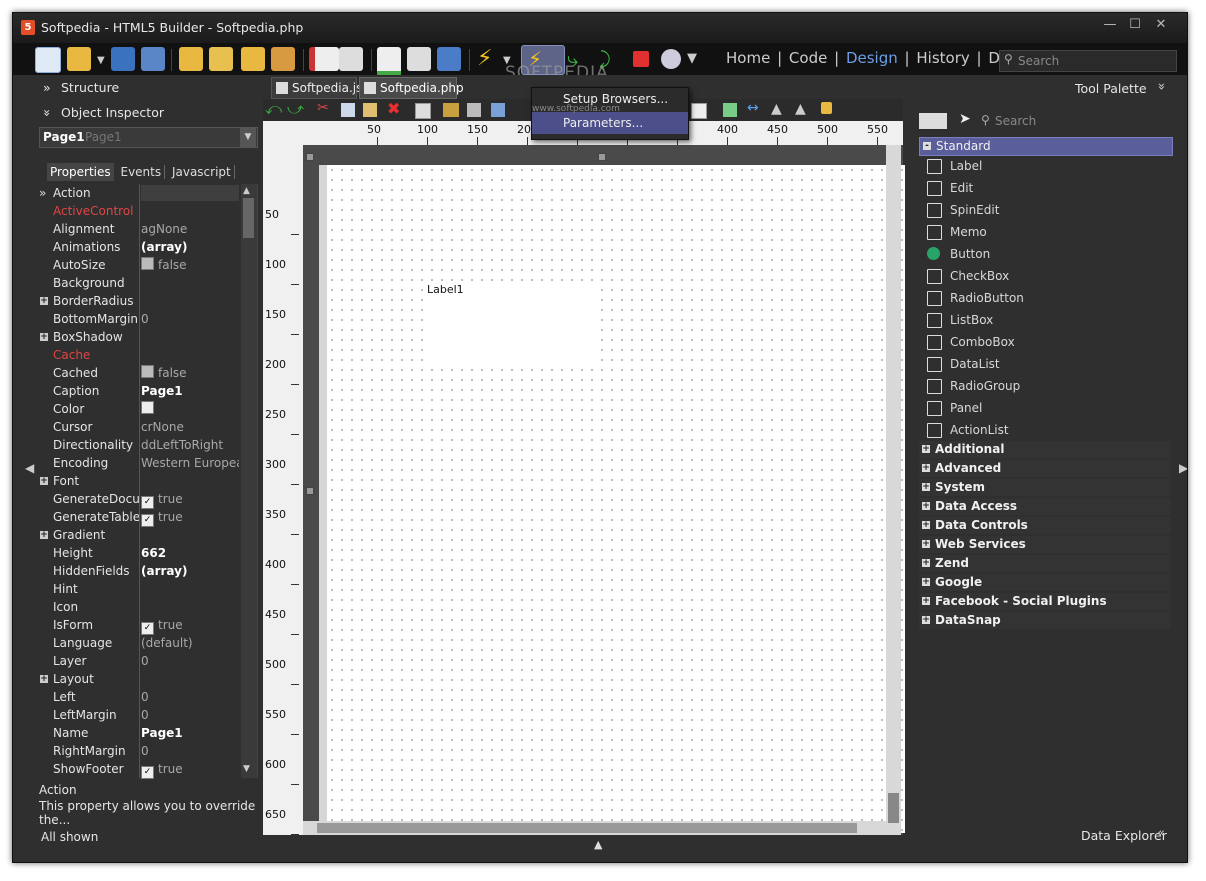  Describe the element at coordinates (730, 110) in the screenshot. I see `validate-icon` at that location.